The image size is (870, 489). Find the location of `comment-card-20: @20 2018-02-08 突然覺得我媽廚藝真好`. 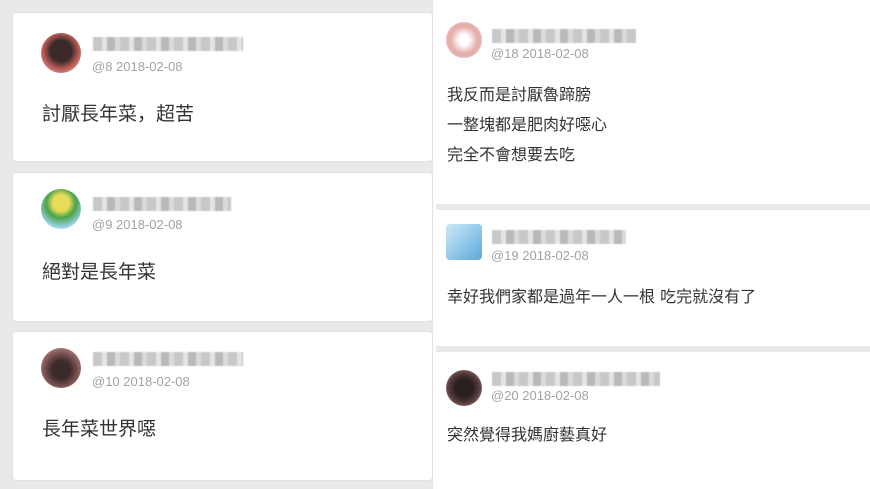

comment-card-20: @20 2018-02-08 突然覺得我媽廚藝真好 is located at coordinates (653, 420).